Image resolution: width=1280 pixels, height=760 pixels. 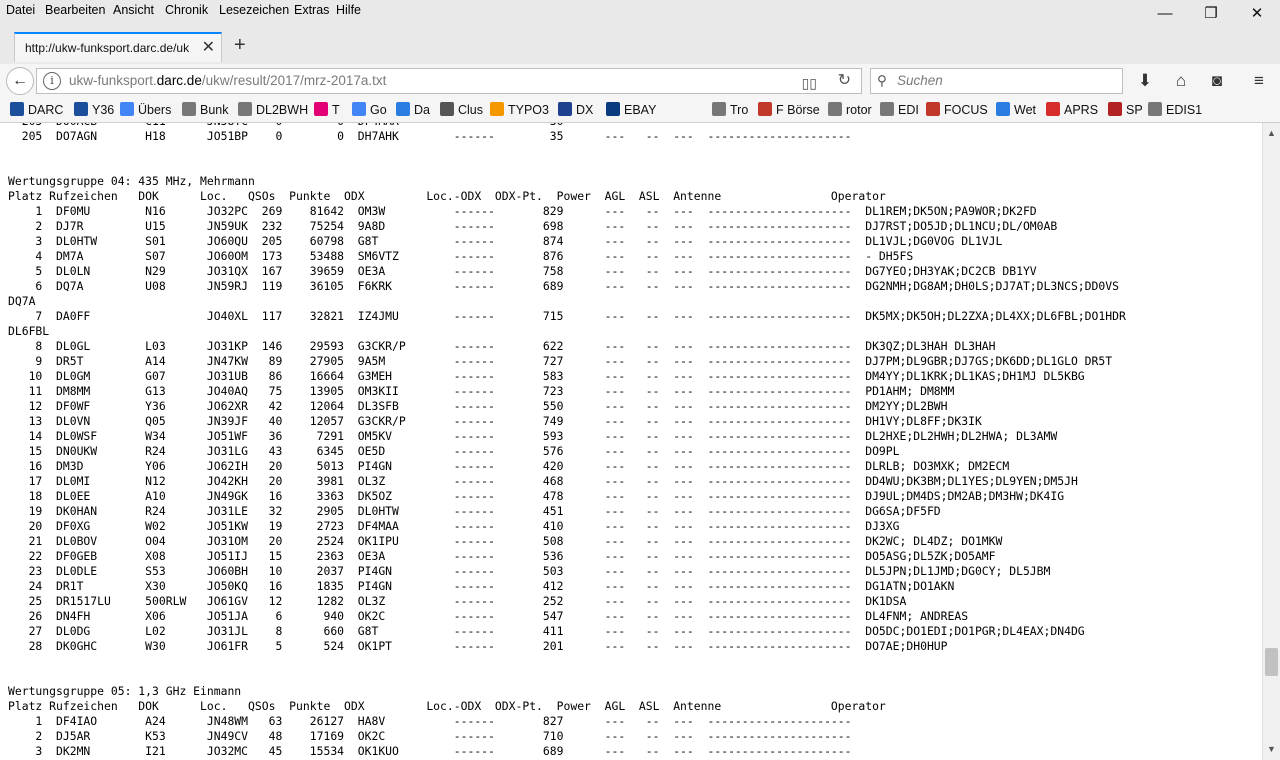 I want to click on minimize-button: —, so click(x=1165, y=14).